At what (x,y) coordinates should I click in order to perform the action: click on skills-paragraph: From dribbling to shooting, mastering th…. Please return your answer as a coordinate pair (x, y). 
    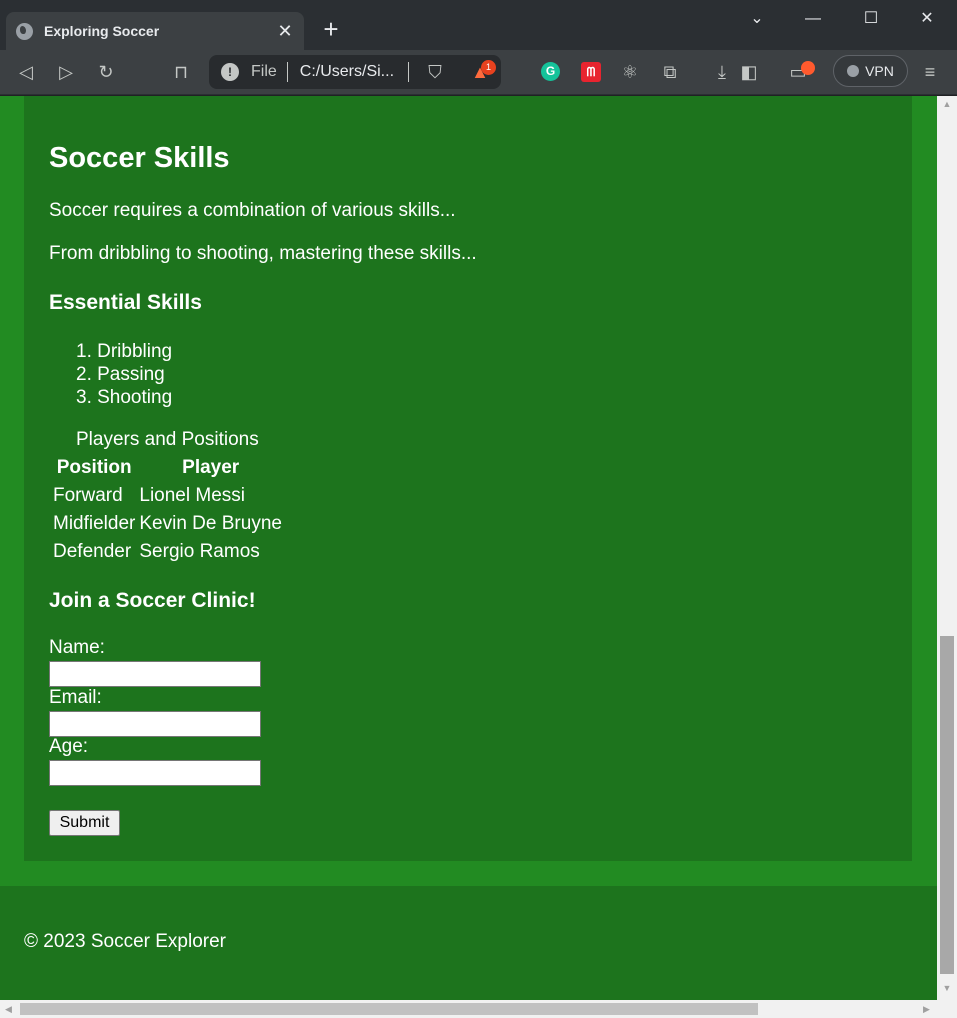
    Looking at the image, I should click on (263, 253).